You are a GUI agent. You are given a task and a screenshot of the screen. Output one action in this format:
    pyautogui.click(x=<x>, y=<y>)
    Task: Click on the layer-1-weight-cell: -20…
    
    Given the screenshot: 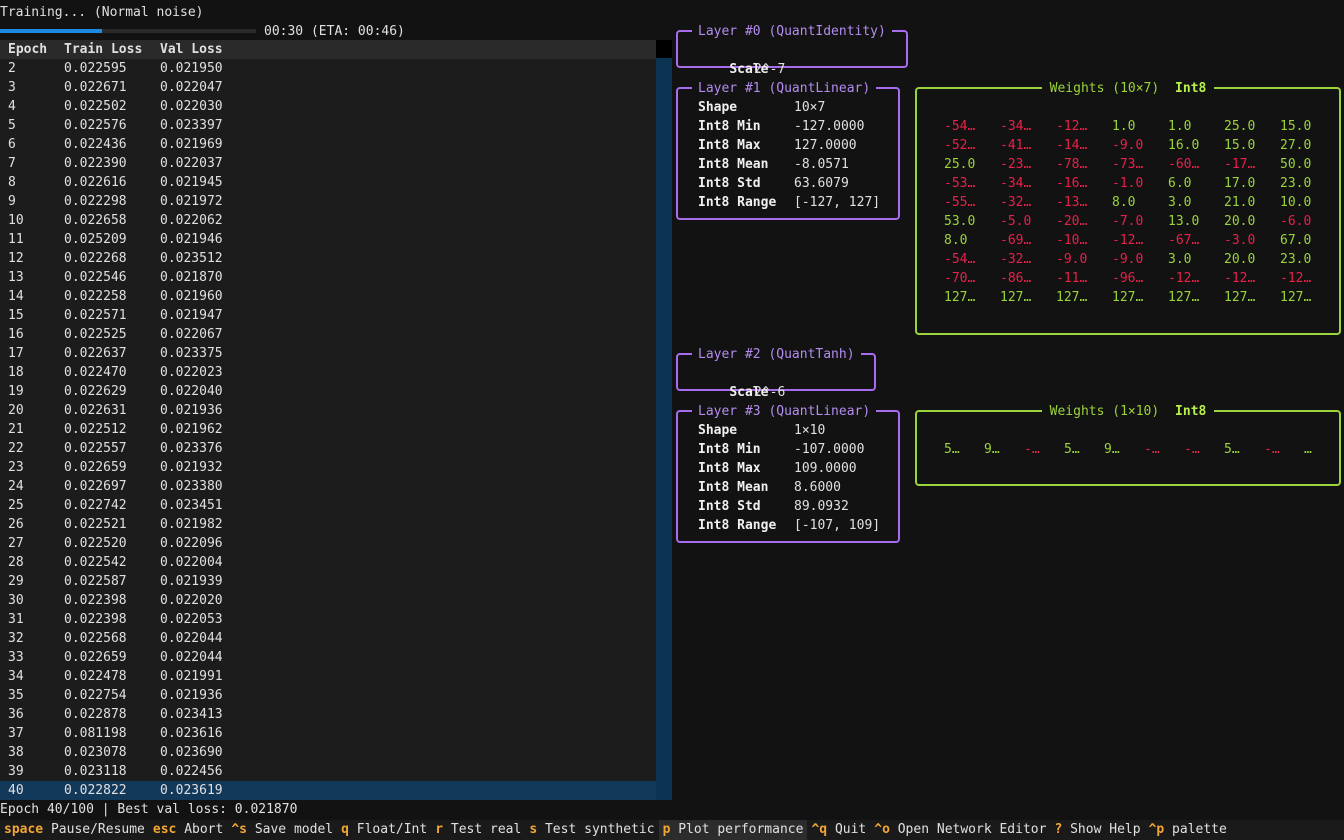 What is the action you would take?
    pyautogui.click(x=1072, y=221)
    